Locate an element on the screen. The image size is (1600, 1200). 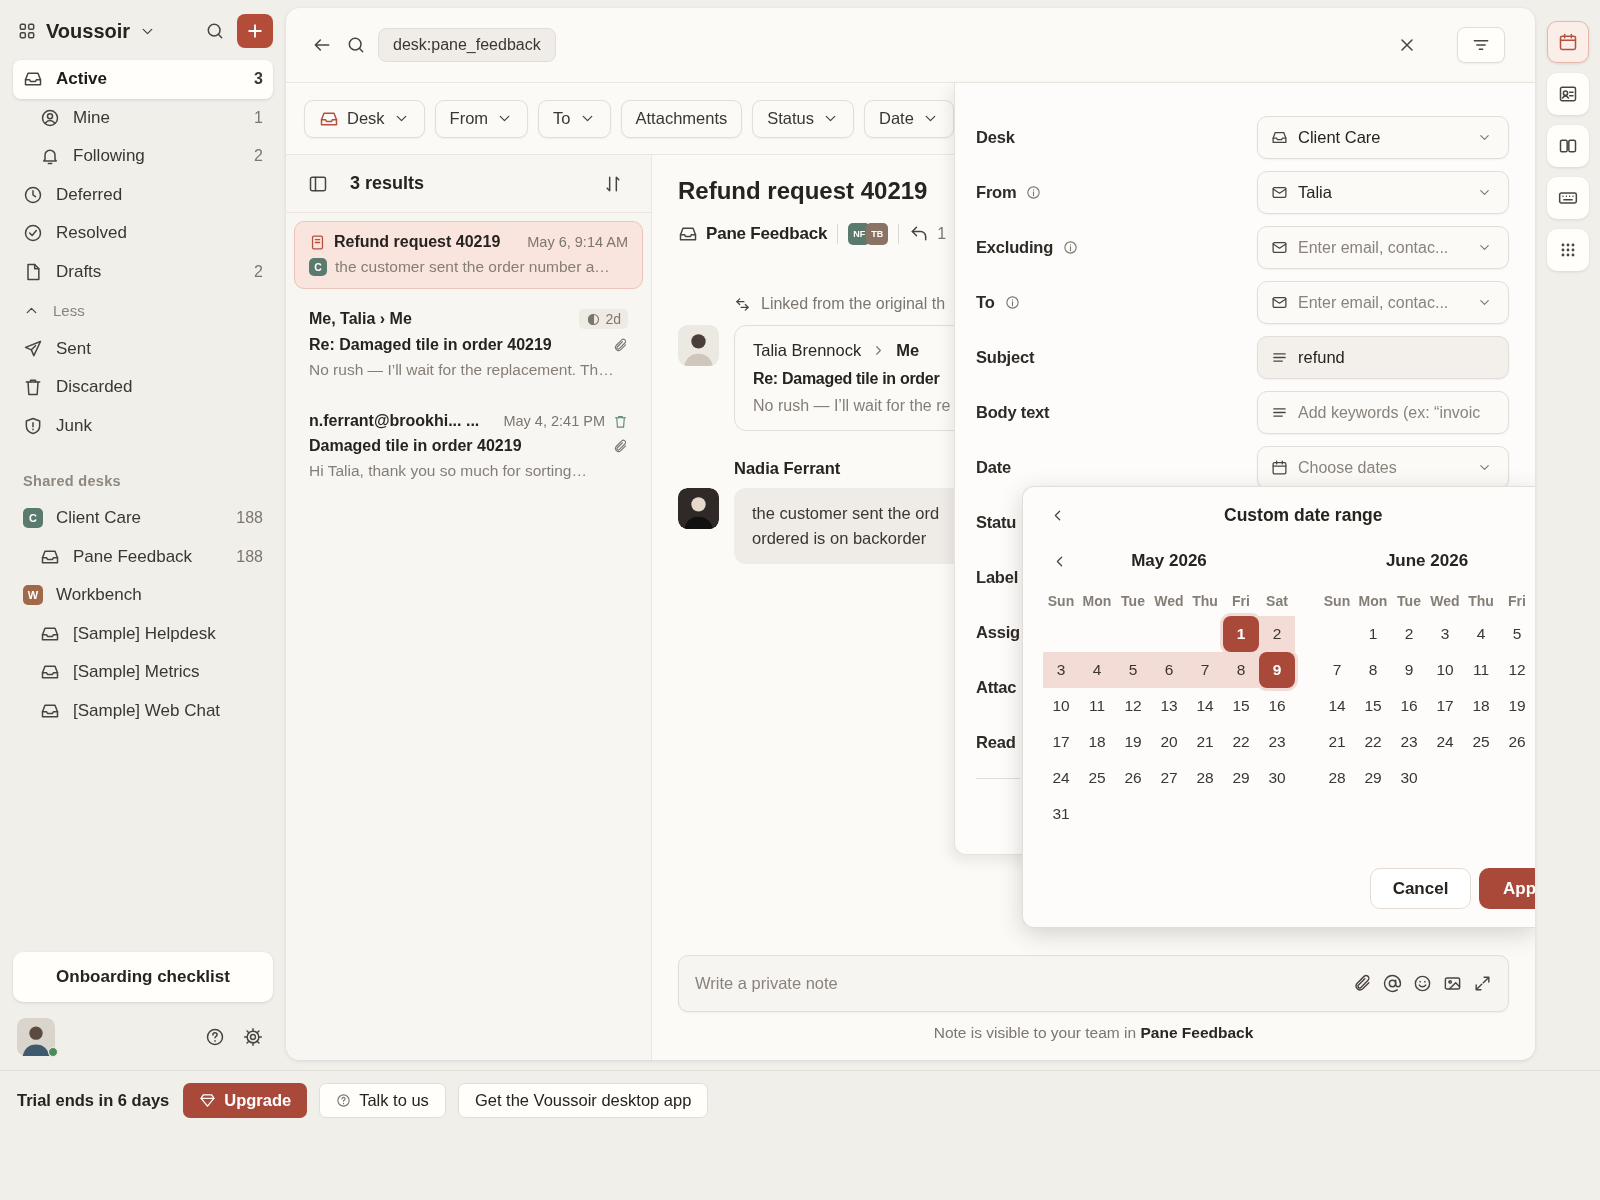
calendar-day: 31 is located at coordinates (1061, 814).